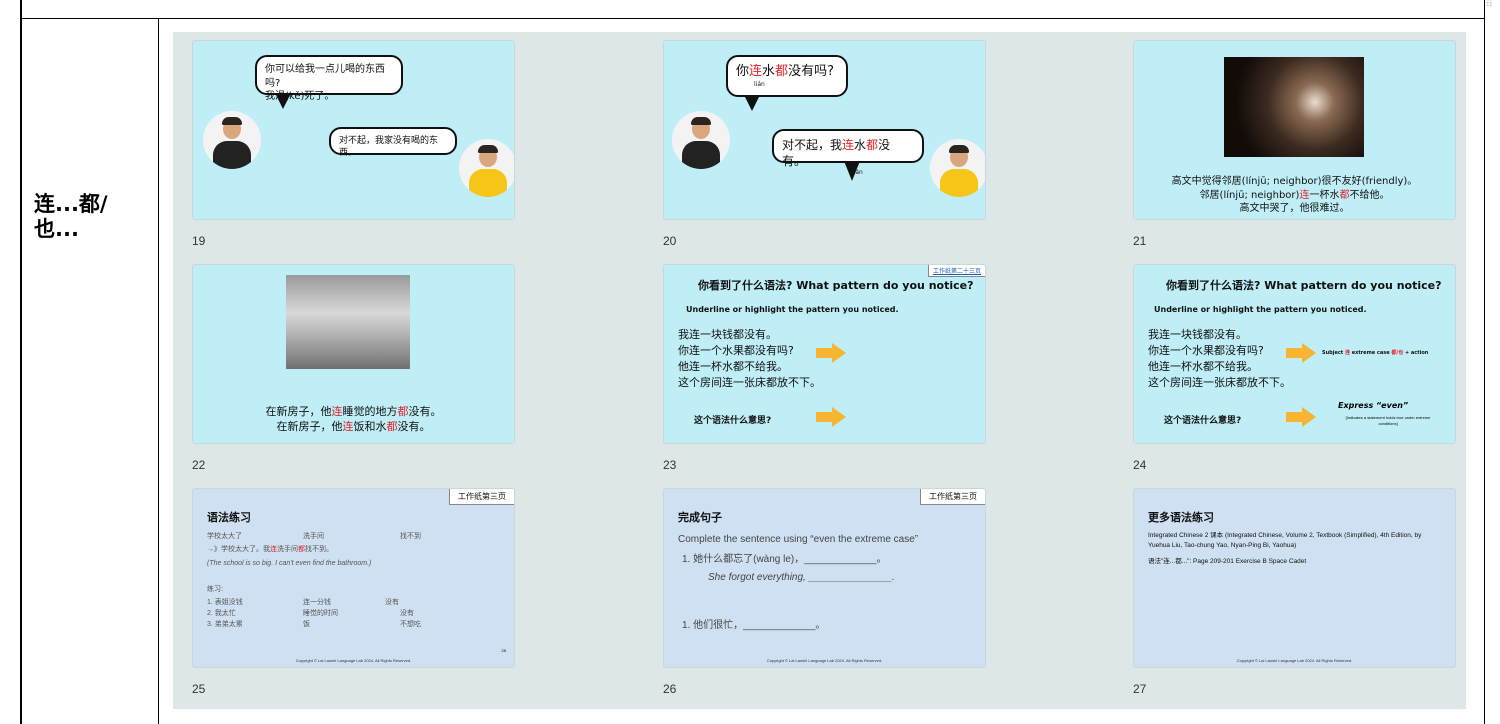 This screenshot has width=1500, height=724. I want to click on text-line: 高文中哭了，他很难过。, so click(1294, 208).